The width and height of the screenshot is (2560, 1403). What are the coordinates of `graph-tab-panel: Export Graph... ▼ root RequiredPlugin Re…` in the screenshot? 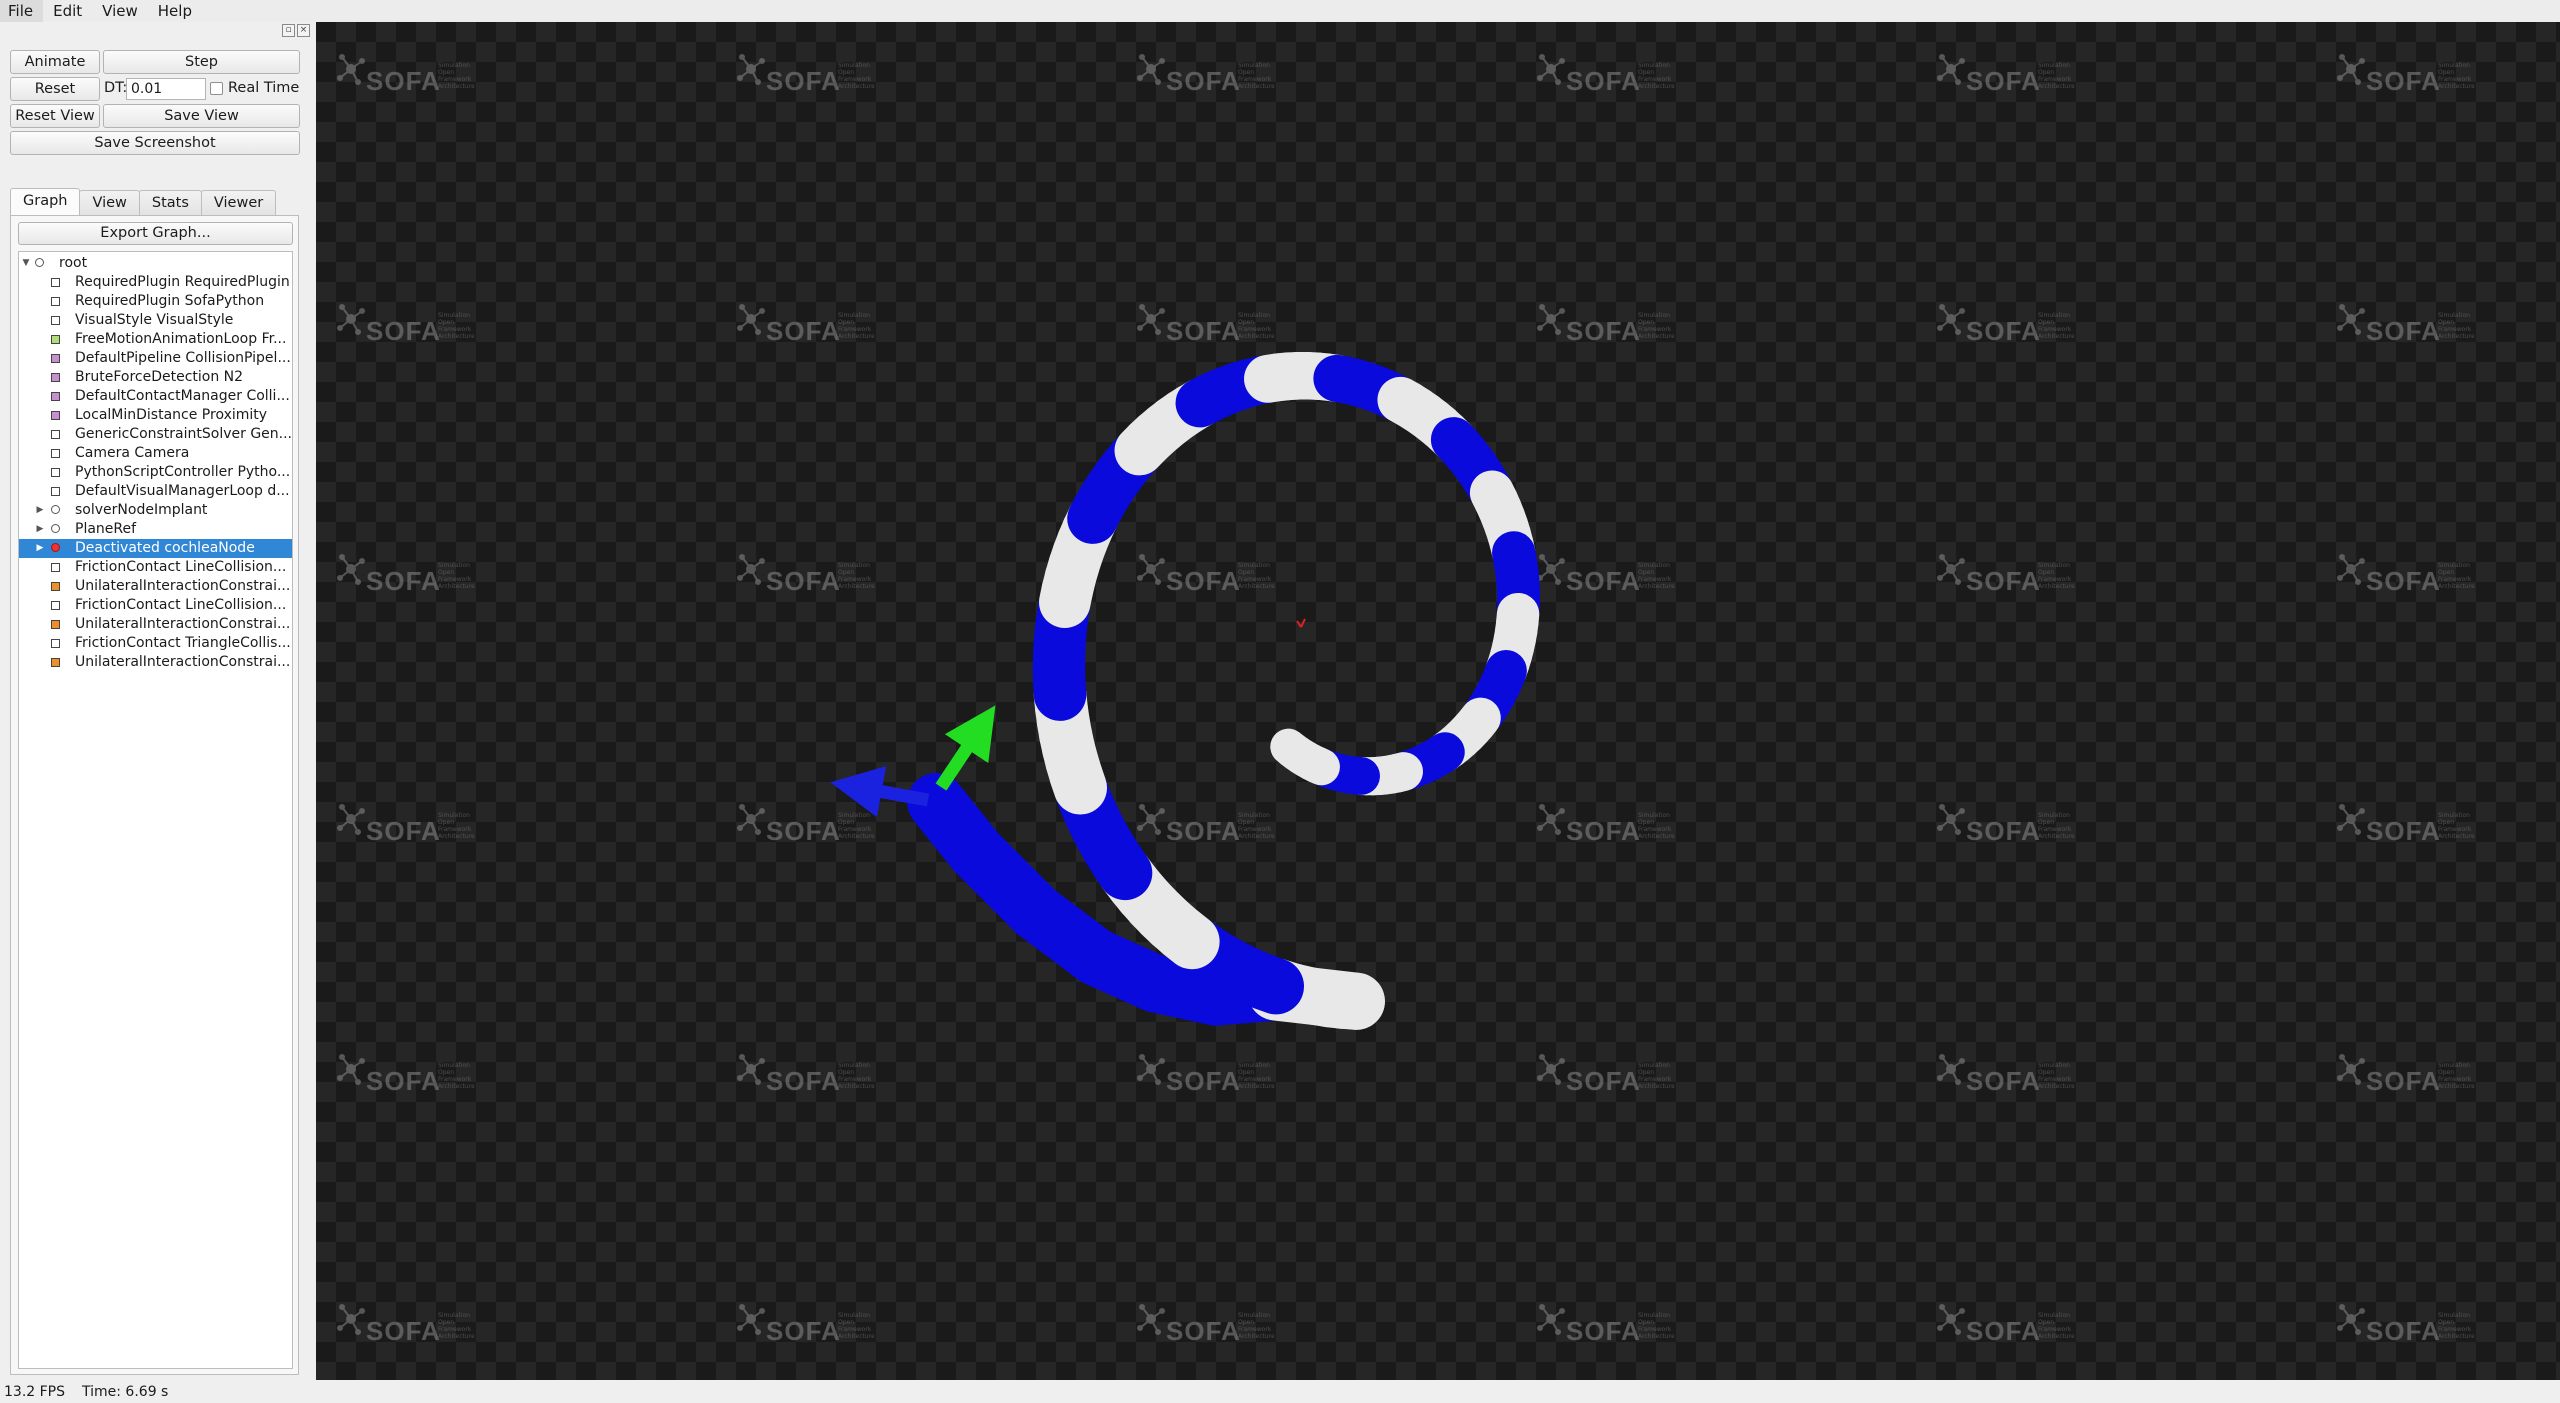 It's located at (154, 795).